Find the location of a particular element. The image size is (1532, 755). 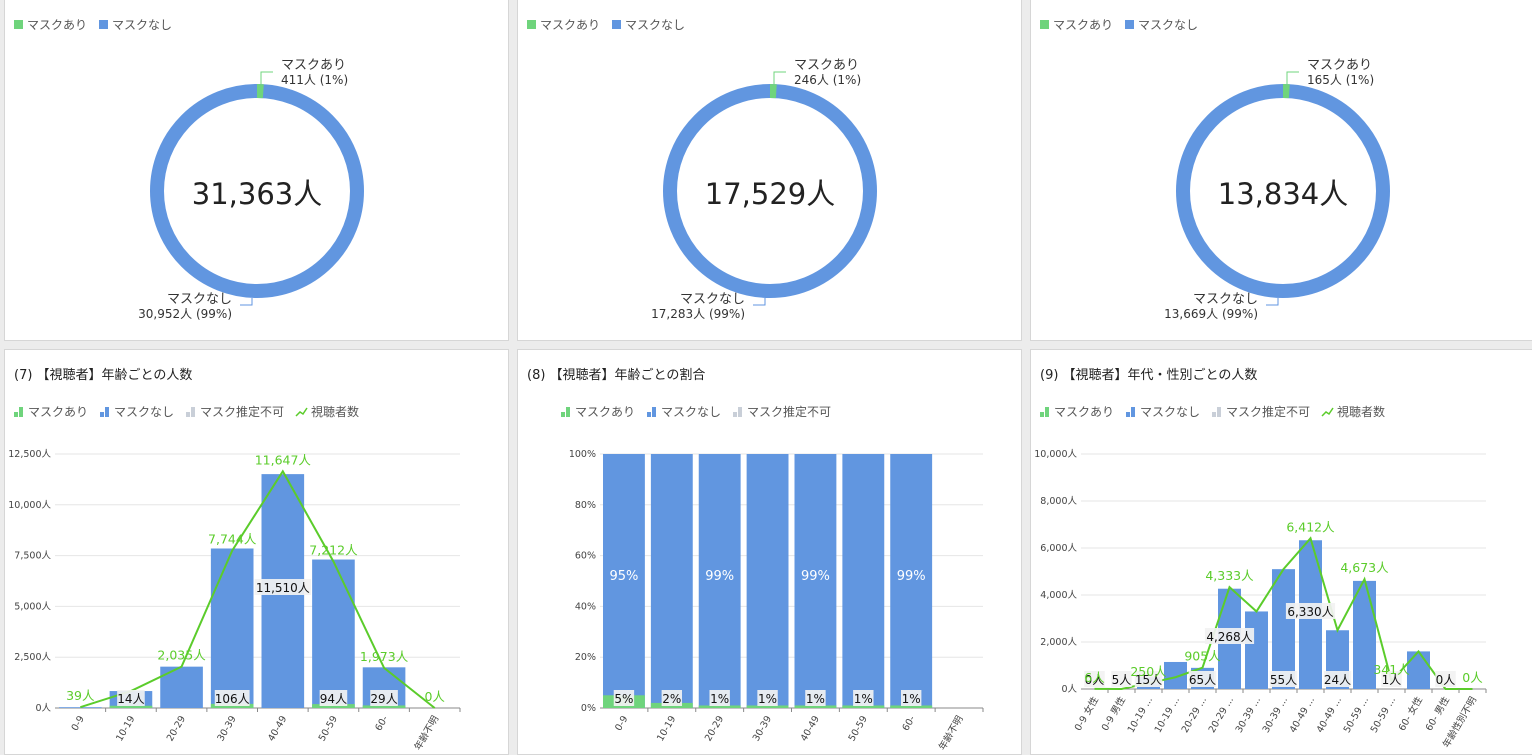

donut-center-value: 17,529人 is located at coordinates (770, 194).